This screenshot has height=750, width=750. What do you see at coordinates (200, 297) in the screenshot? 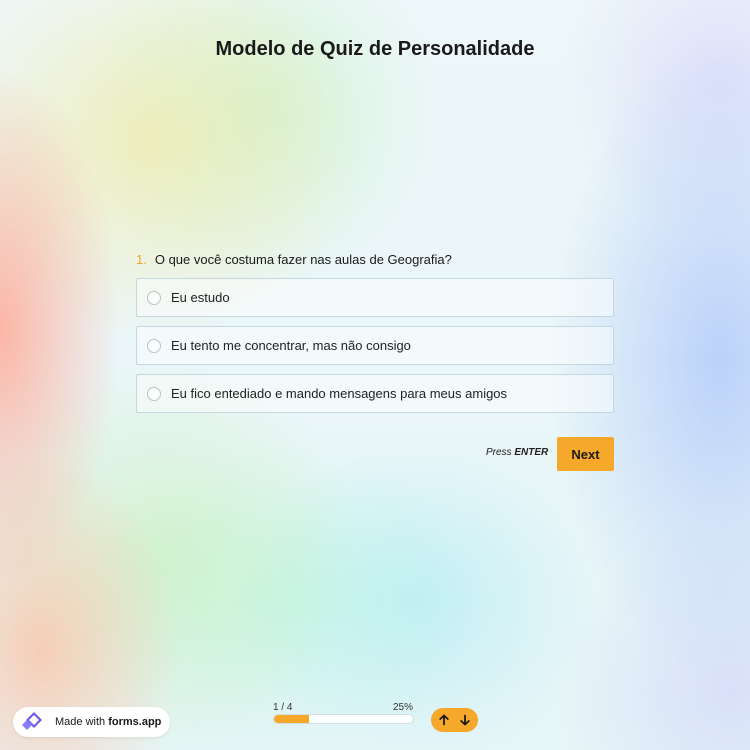
I see `answer-option-label: Eu estudo` at bounding box center [200, 297].